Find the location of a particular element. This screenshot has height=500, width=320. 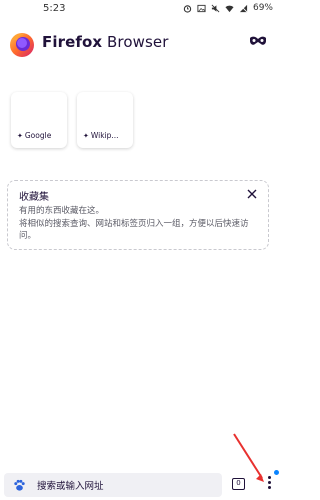

private-browsing-mask-icon is located at coordinates (258, 41).